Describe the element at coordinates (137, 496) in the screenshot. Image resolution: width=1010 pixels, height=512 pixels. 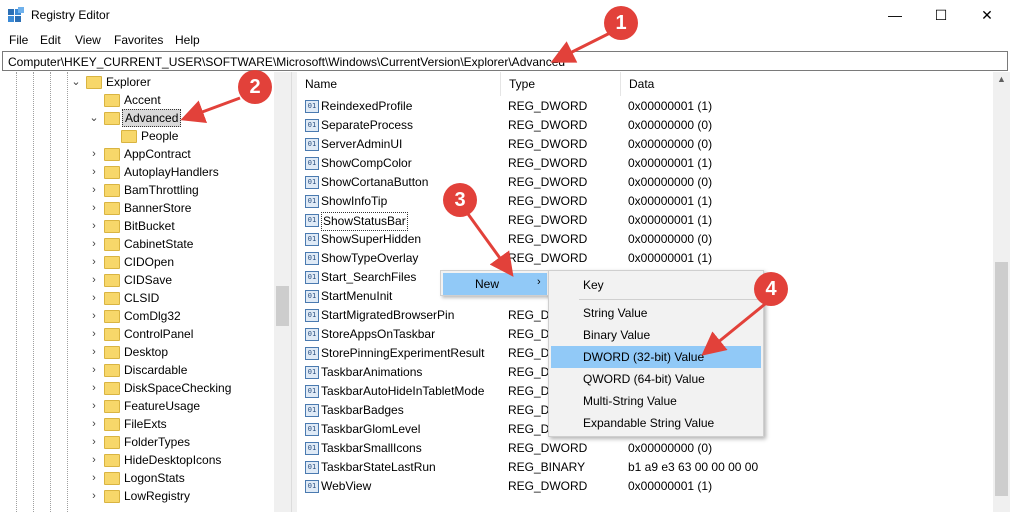
I see `tree-item: › LowRegistry` at that location.